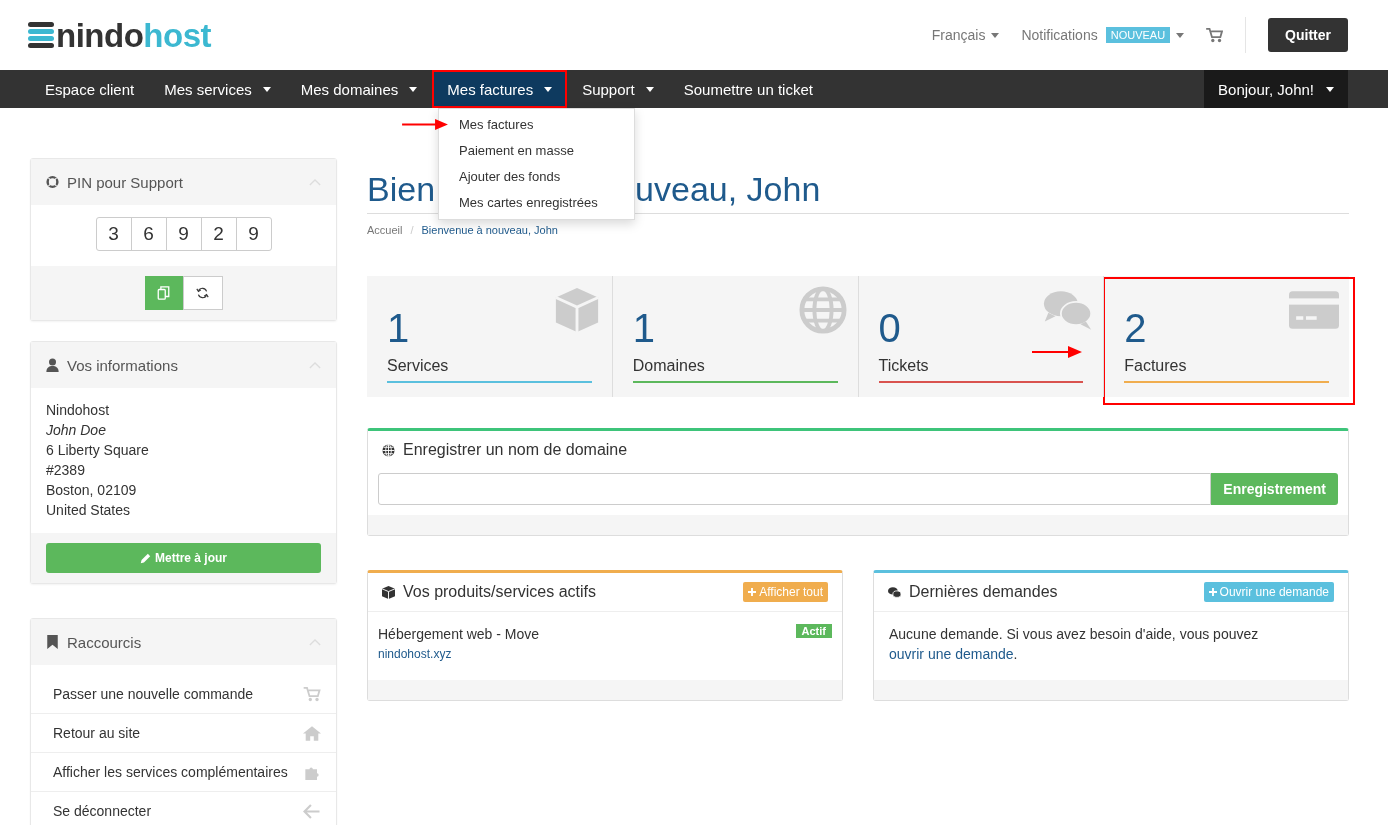 The width and height of the screenshot is (1388, 825). What do you see at coordinates (89, 510) in the screenshot?
I see `address-line: United States` at bounding box center [89, 510].